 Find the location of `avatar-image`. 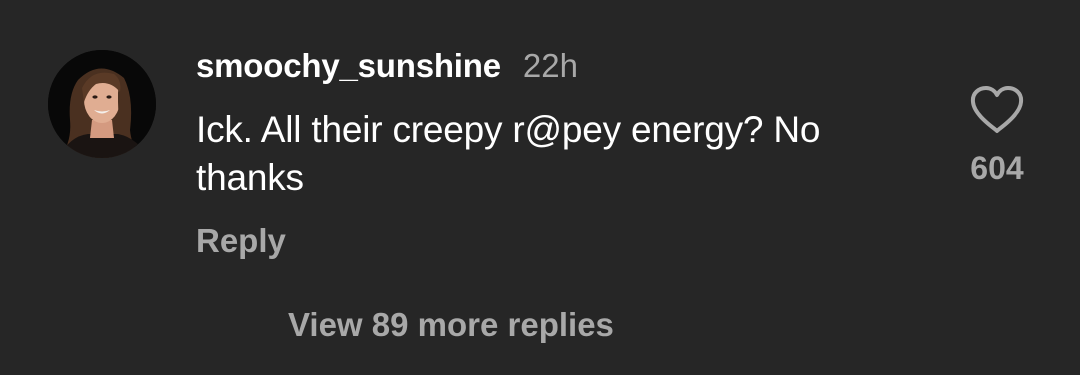

avatar-image is located at coordinates (102, 104).